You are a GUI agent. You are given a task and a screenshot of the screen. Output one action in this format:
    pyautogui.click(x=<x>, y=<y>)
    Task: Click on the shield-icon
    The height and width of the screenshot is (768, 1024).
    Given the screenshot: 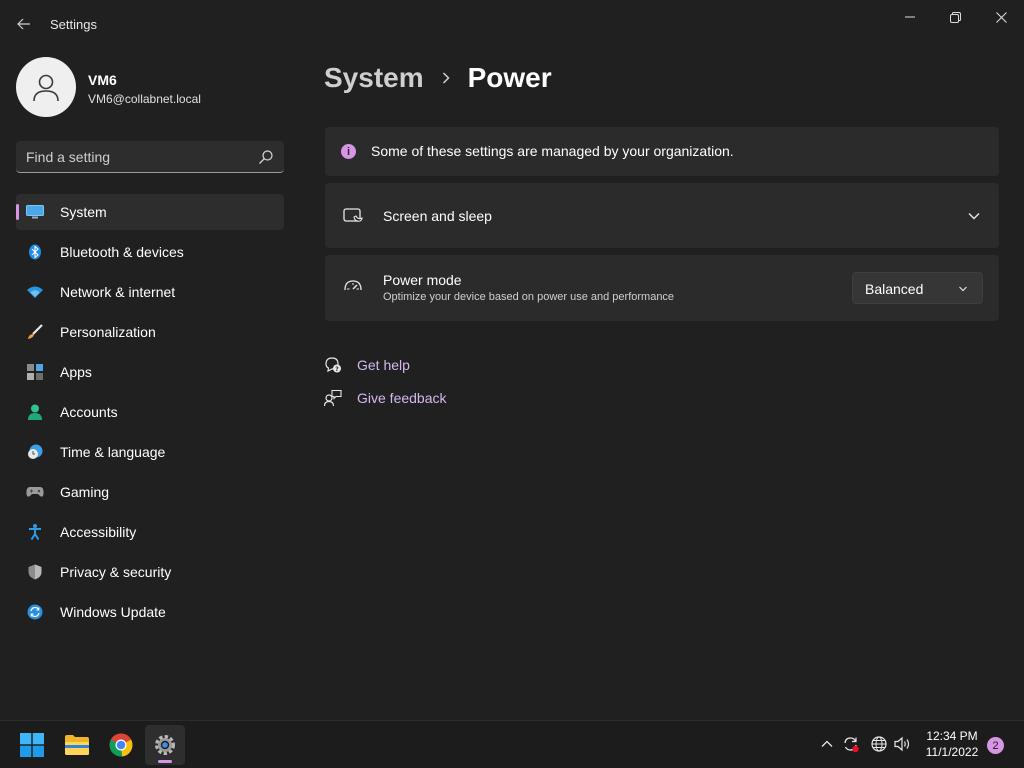 What is the action you would take?
    pyautogui.click(x=35, y=572)
    